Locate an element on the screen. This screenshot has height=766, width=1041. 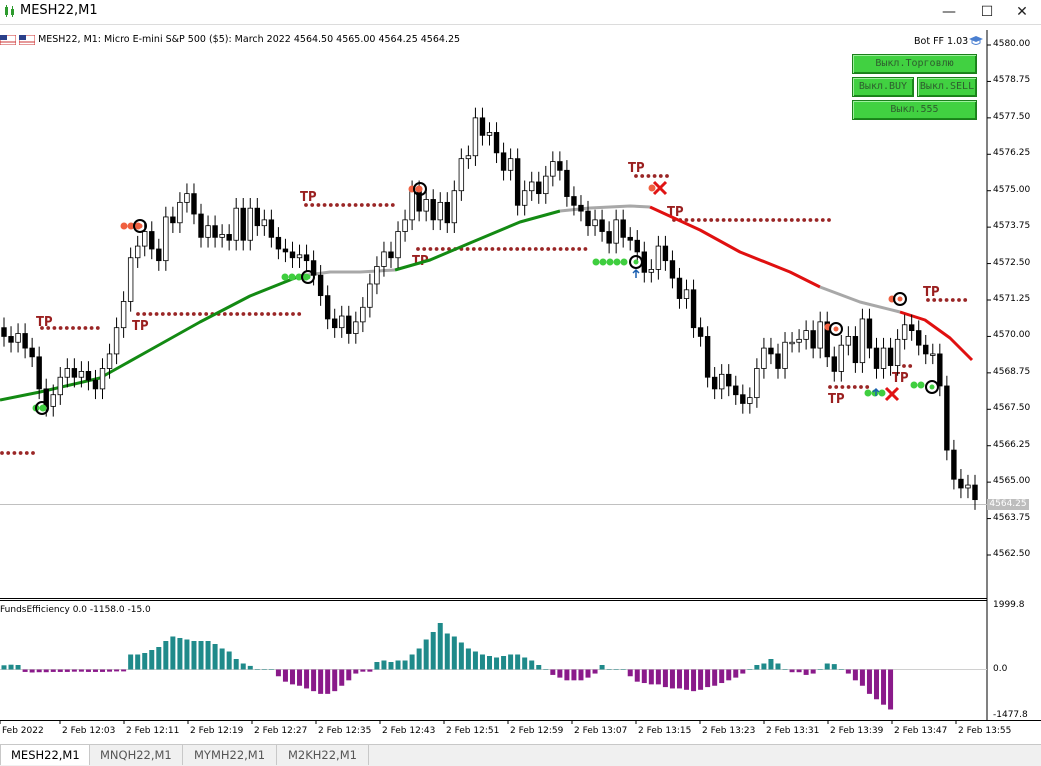
x-axis-label: 2 Feb 13:07 is located at coordinates (601, 731).